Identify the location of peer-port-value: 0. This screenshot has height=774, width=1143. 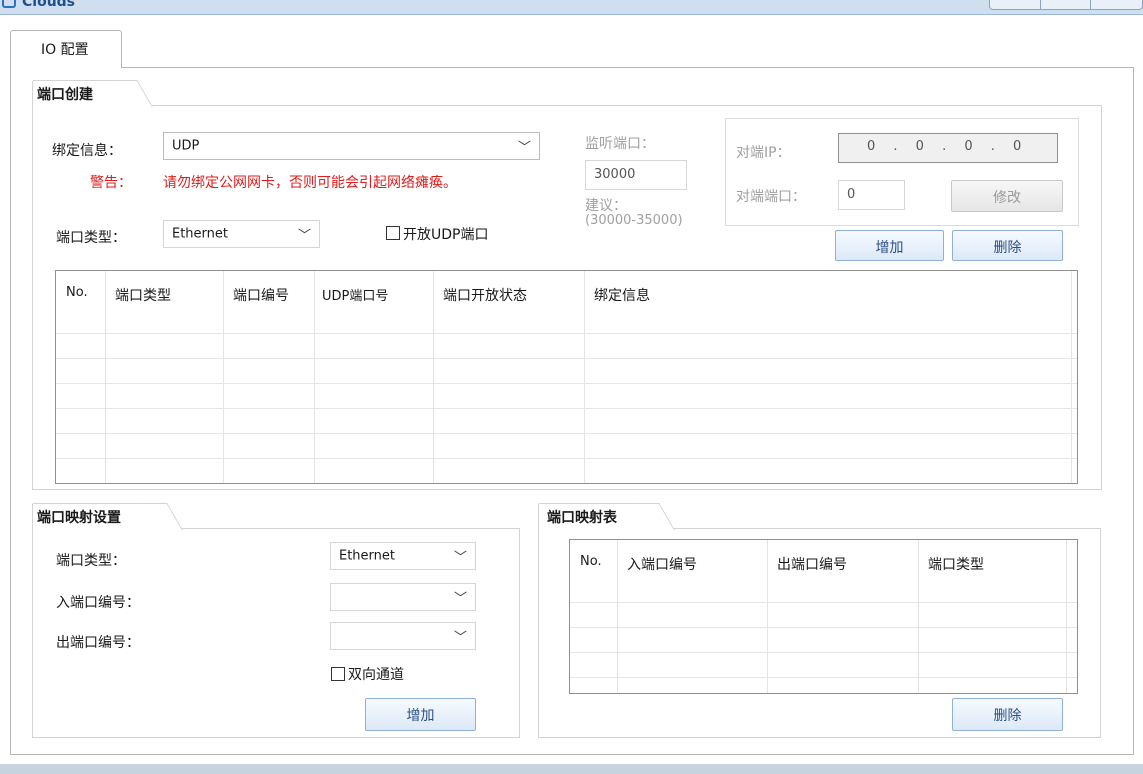
(851, 194).